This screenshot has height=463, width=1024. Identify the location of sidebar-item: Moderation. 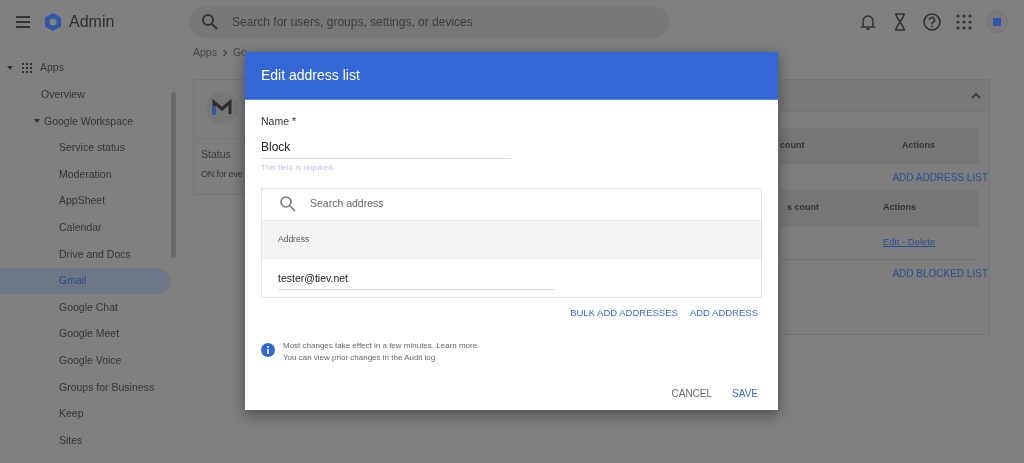
(85, 174).